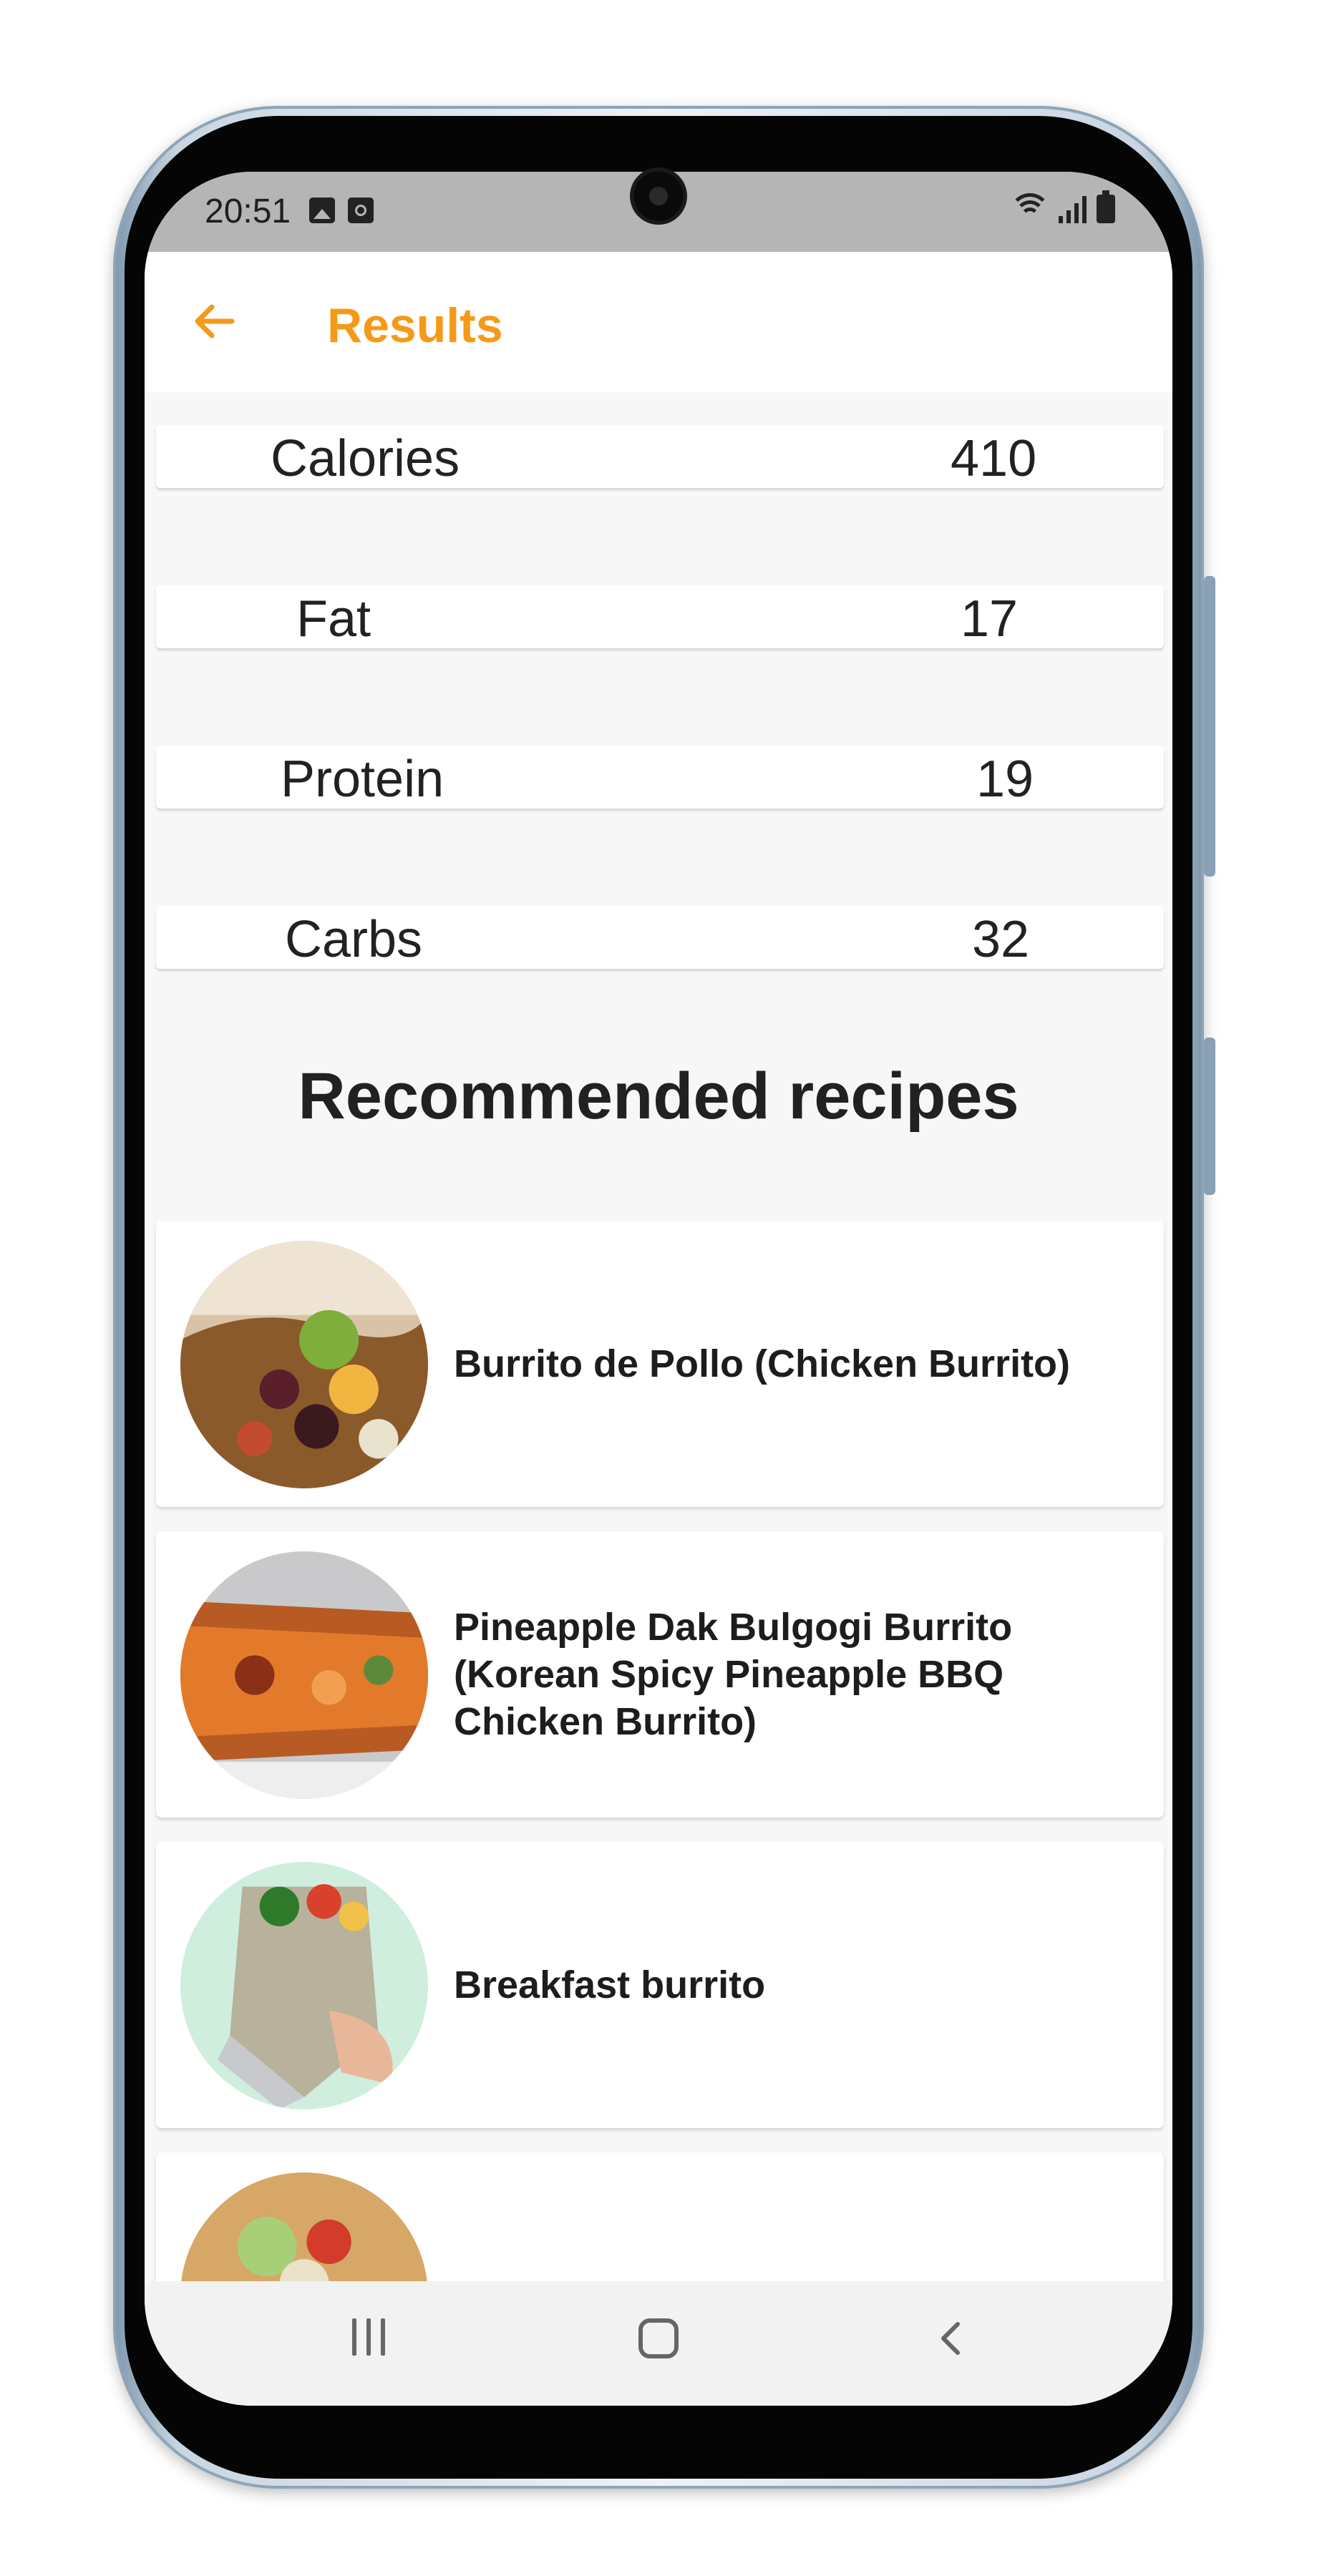  I want to click on clock-app-icon, so click(361, 210).